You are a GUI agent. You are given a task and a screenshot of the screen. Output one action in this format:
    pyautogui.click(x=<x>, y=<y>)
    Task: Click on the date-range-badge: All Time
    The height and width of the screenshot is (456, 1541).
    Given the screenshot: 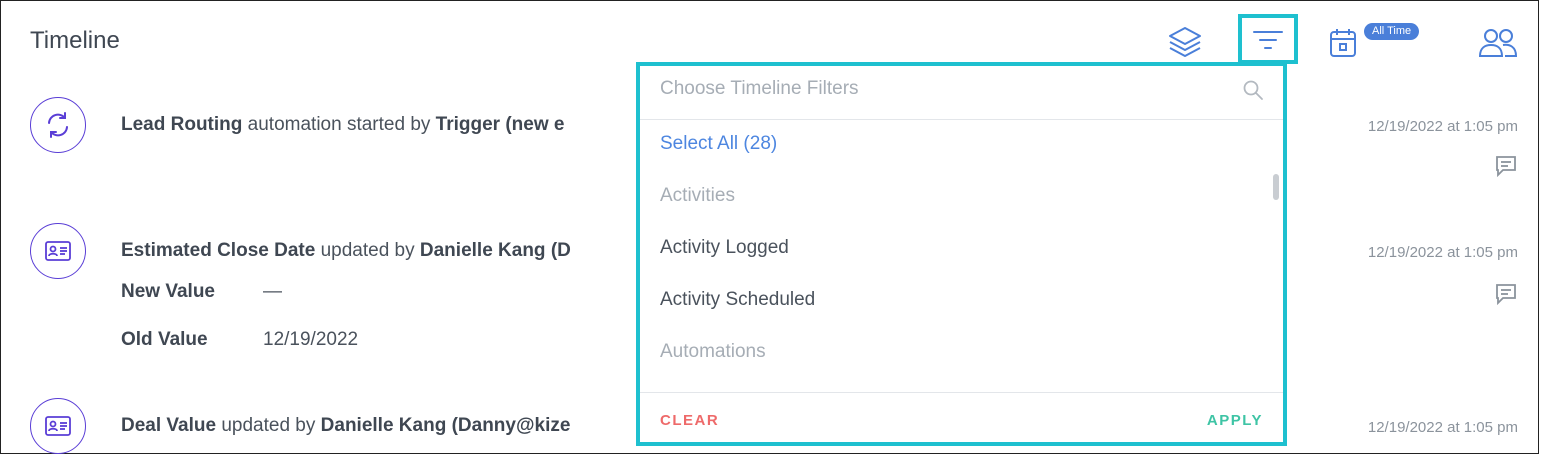 What is the action you would take?
    pyautogui.click(x=1392, y=31)
    